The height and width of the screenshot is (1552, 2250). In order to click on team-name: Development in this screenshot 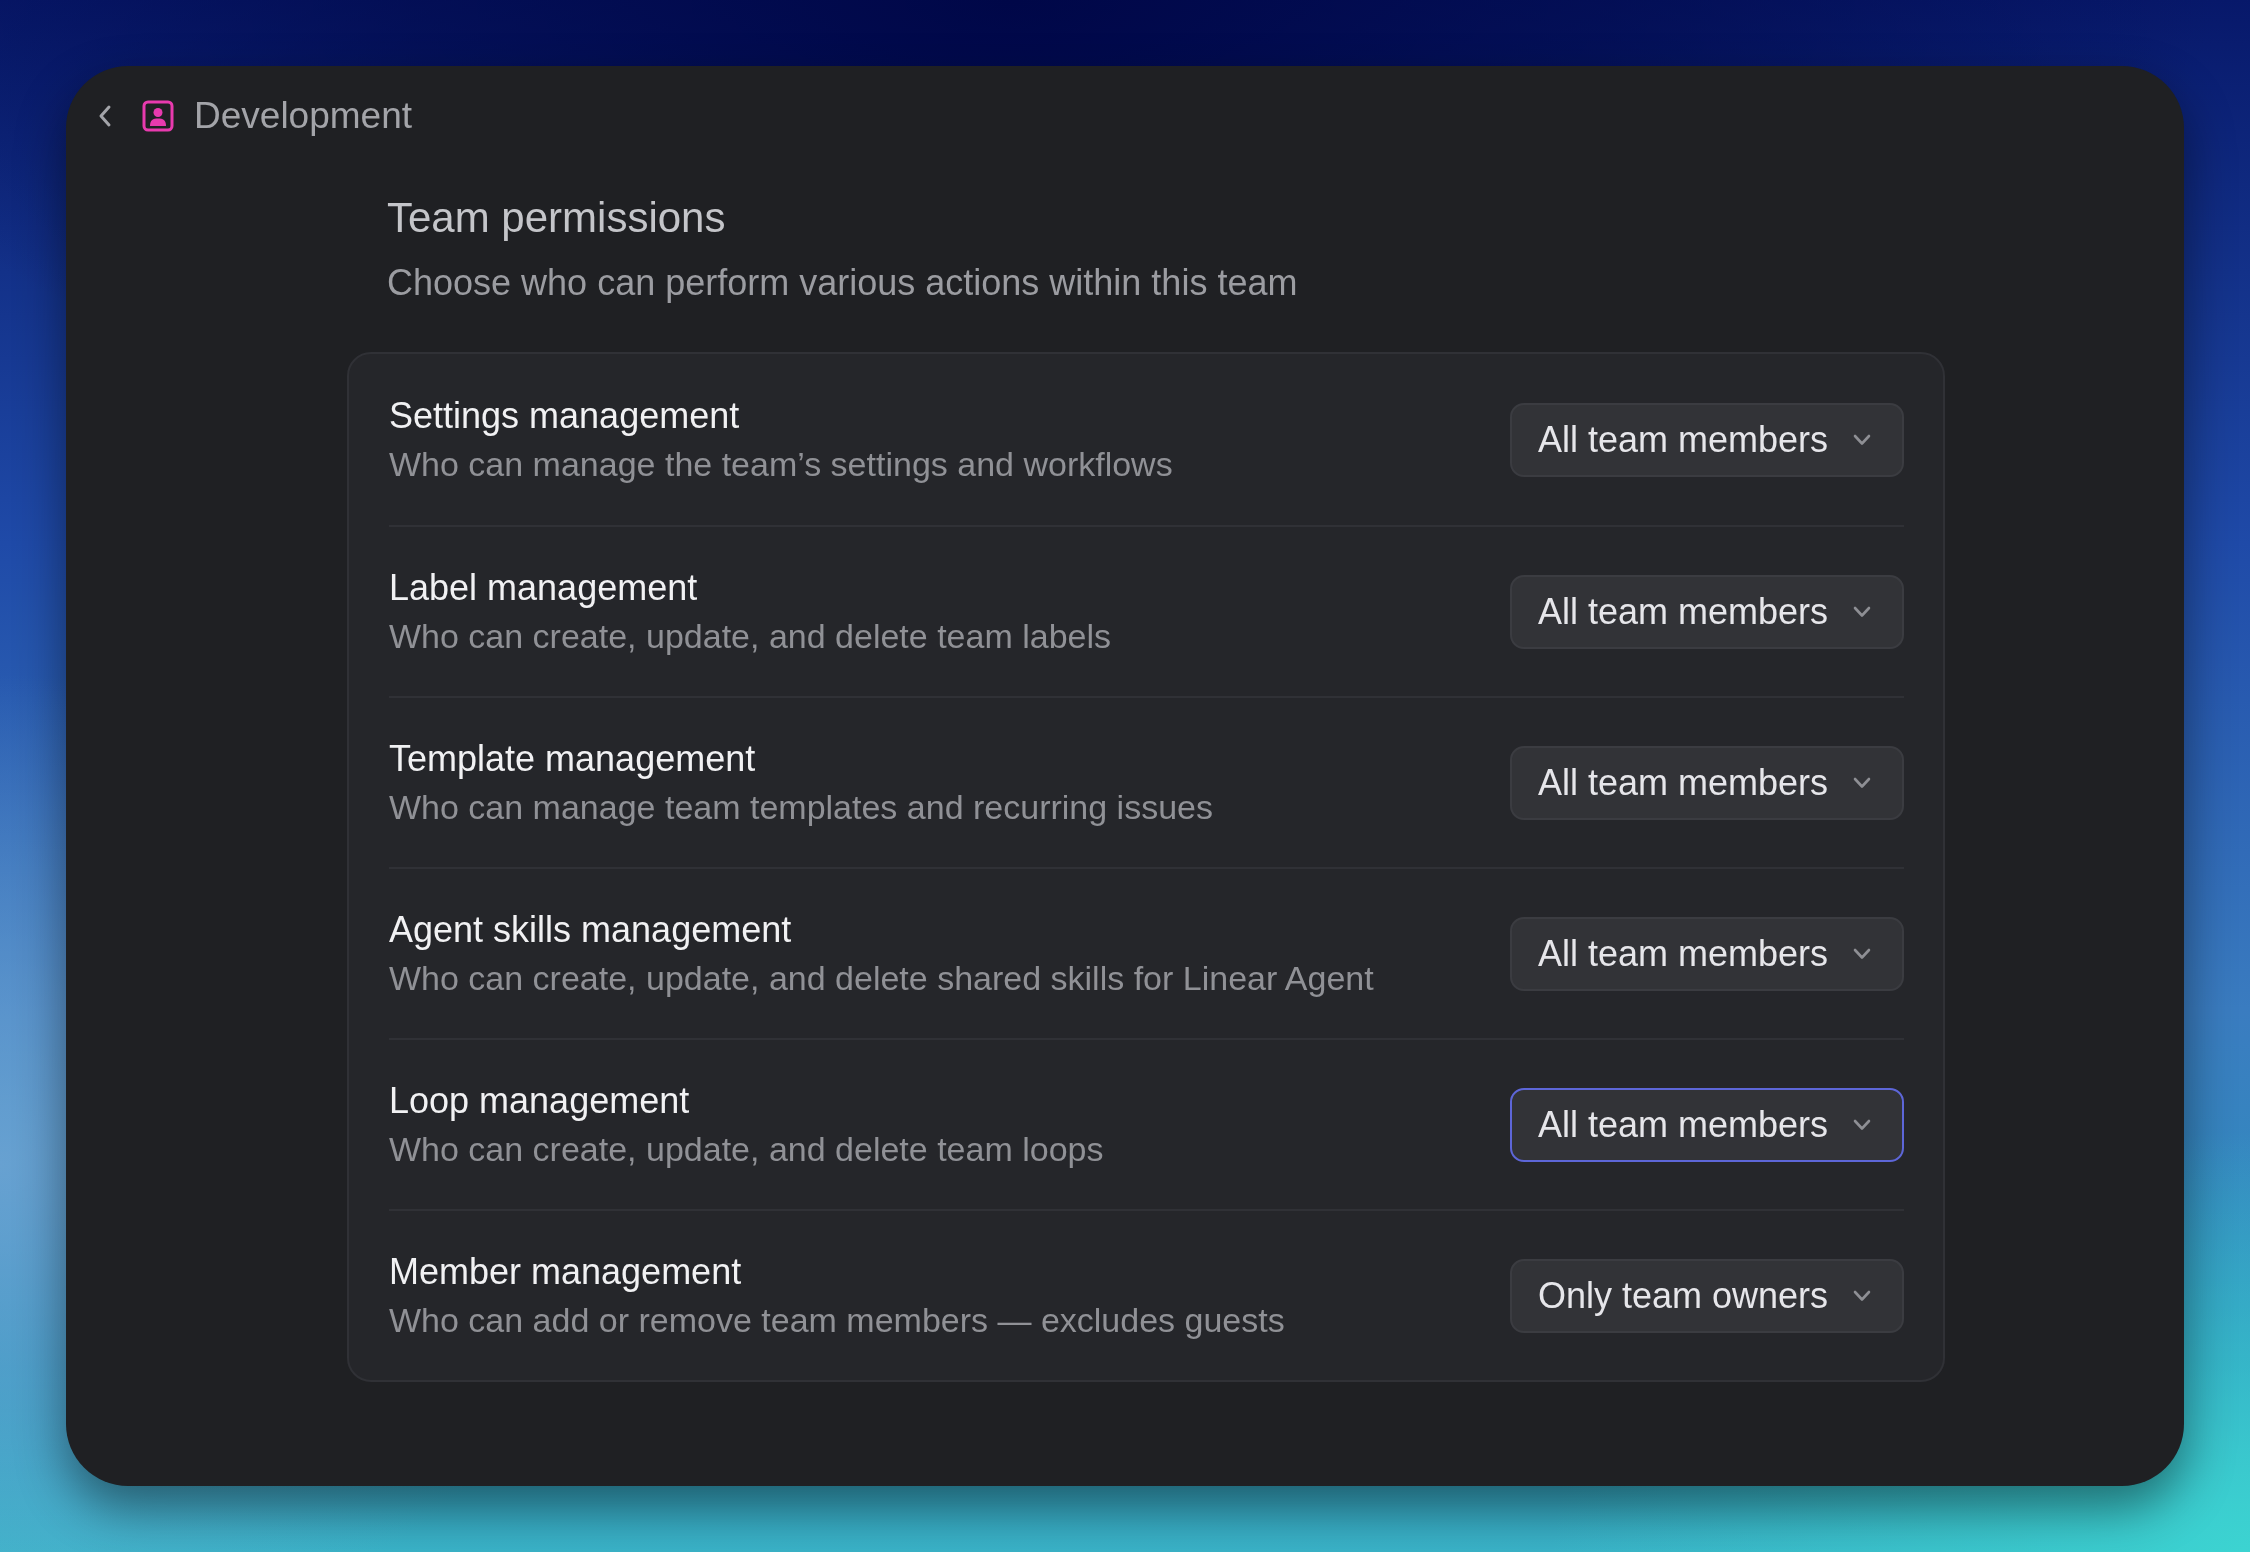, I will do `click(303, 116)`.